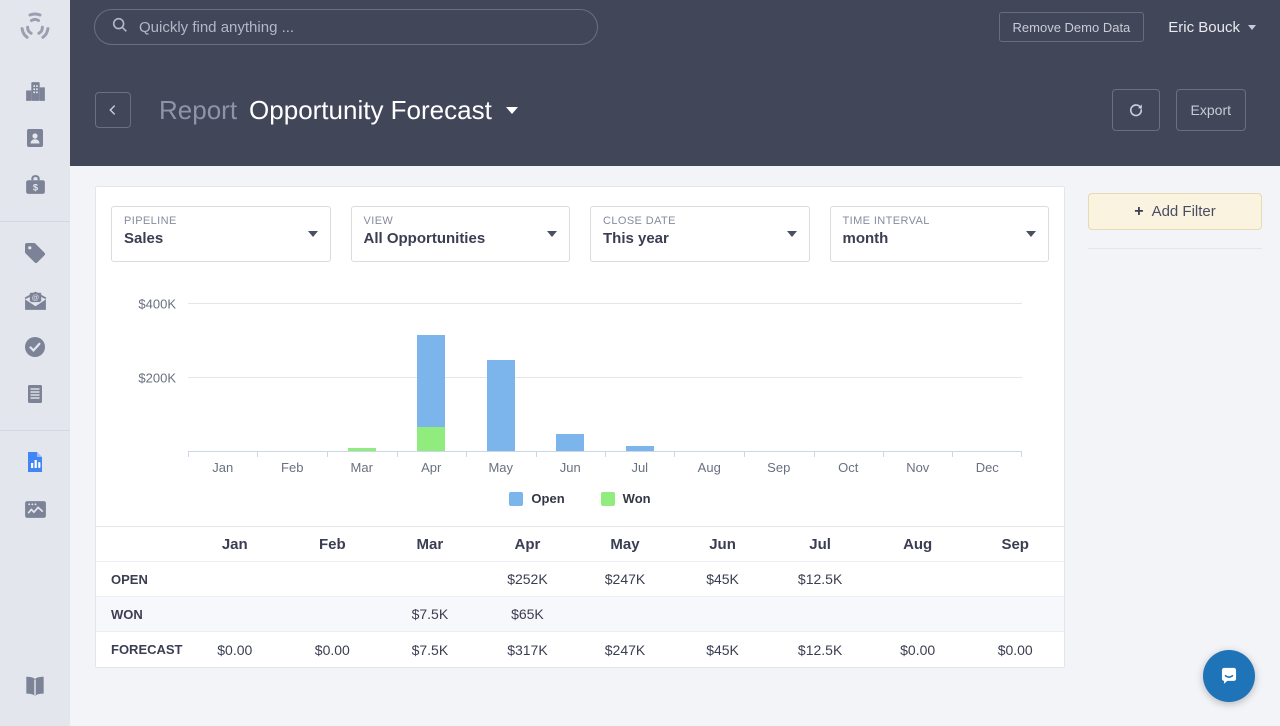 This screenshot has width=1280, height=726. What do you see at coordinates (221, 234) in the screenshot?
I see `filter-pipeline: PIPELINE Sales` at bounding box center [221, 234].